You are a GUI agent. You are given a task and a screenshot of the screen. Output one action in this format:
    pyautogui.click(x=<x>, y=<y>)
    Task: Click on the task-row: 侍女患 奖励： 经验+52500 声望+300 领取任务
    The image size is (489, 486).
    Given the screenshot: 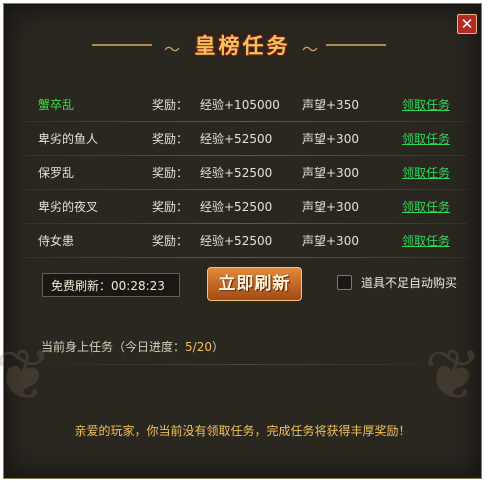 What is the action you would take?
    pyautogui.click(x=245, y=241)
    